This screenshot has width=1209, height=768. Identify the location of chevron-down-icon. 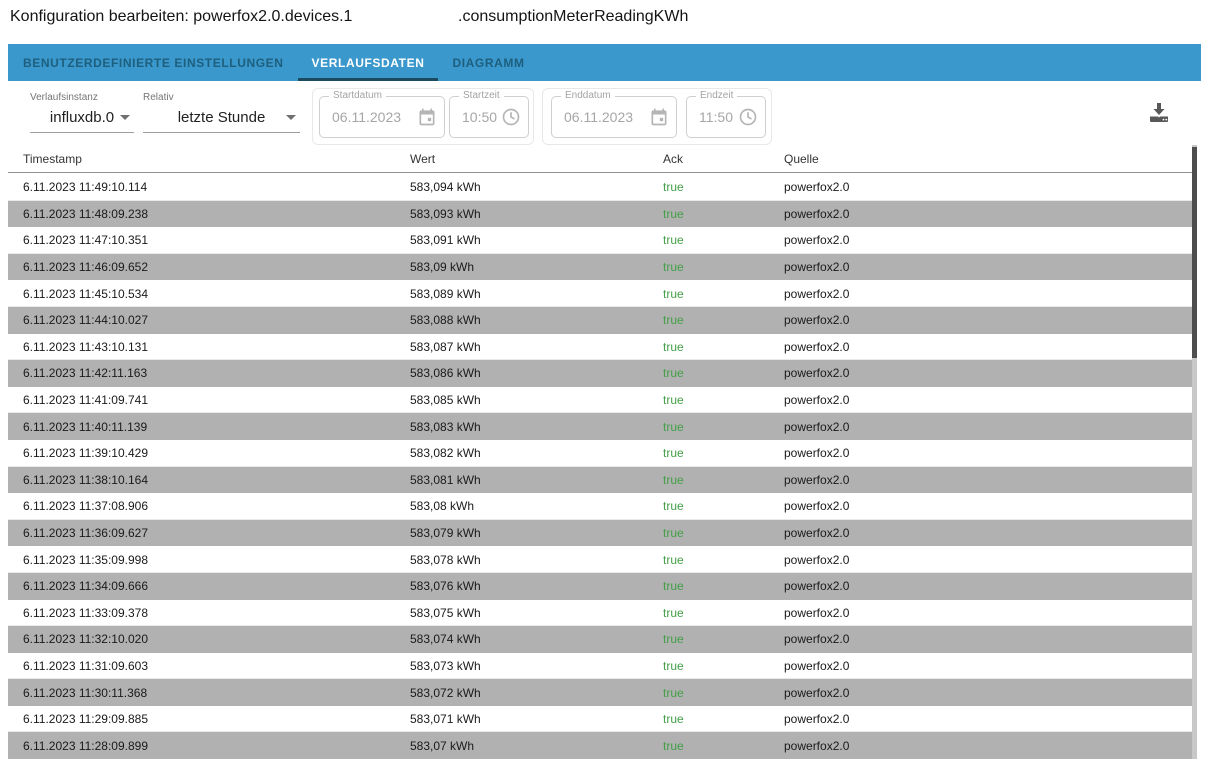
(125, 117).